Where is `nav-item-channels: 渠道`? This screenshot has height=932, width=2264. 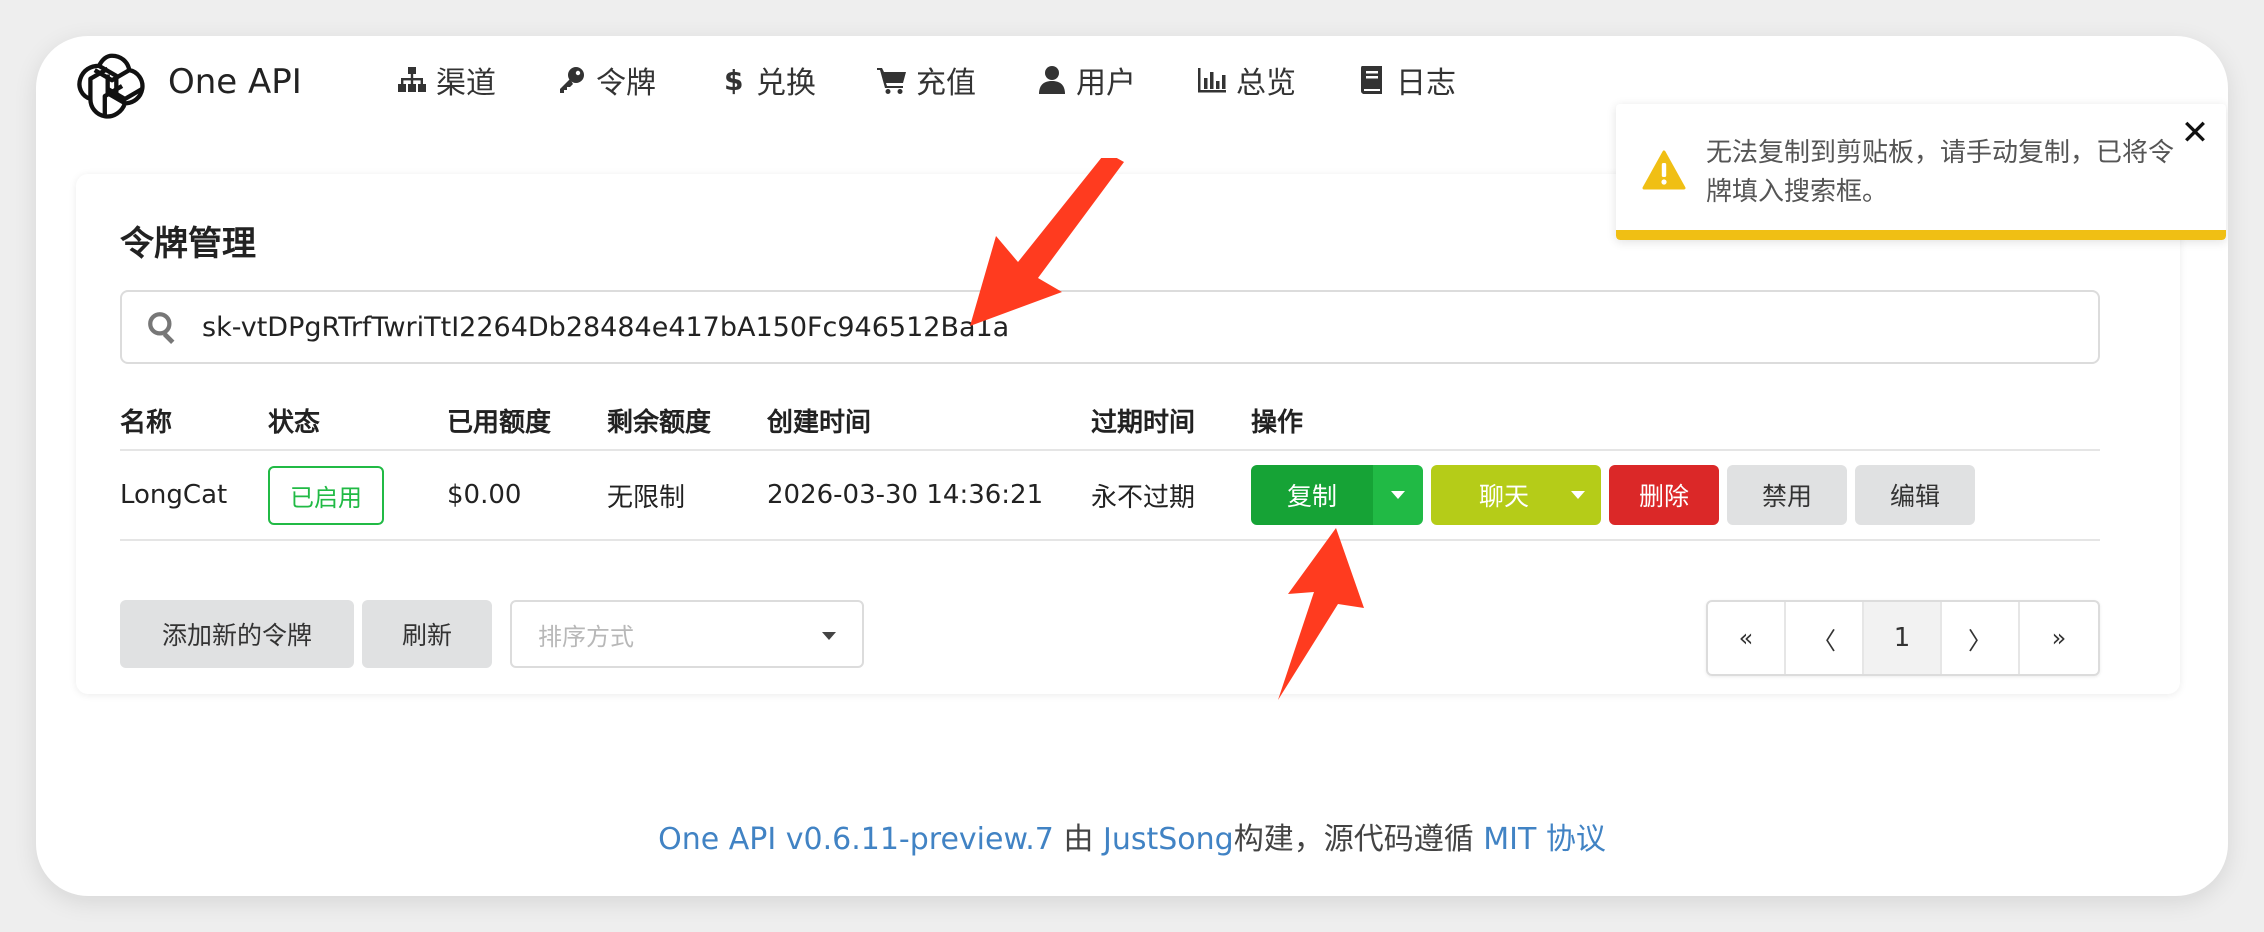 nav-item-channels: 渠道 is located at coordinates (446, 80).